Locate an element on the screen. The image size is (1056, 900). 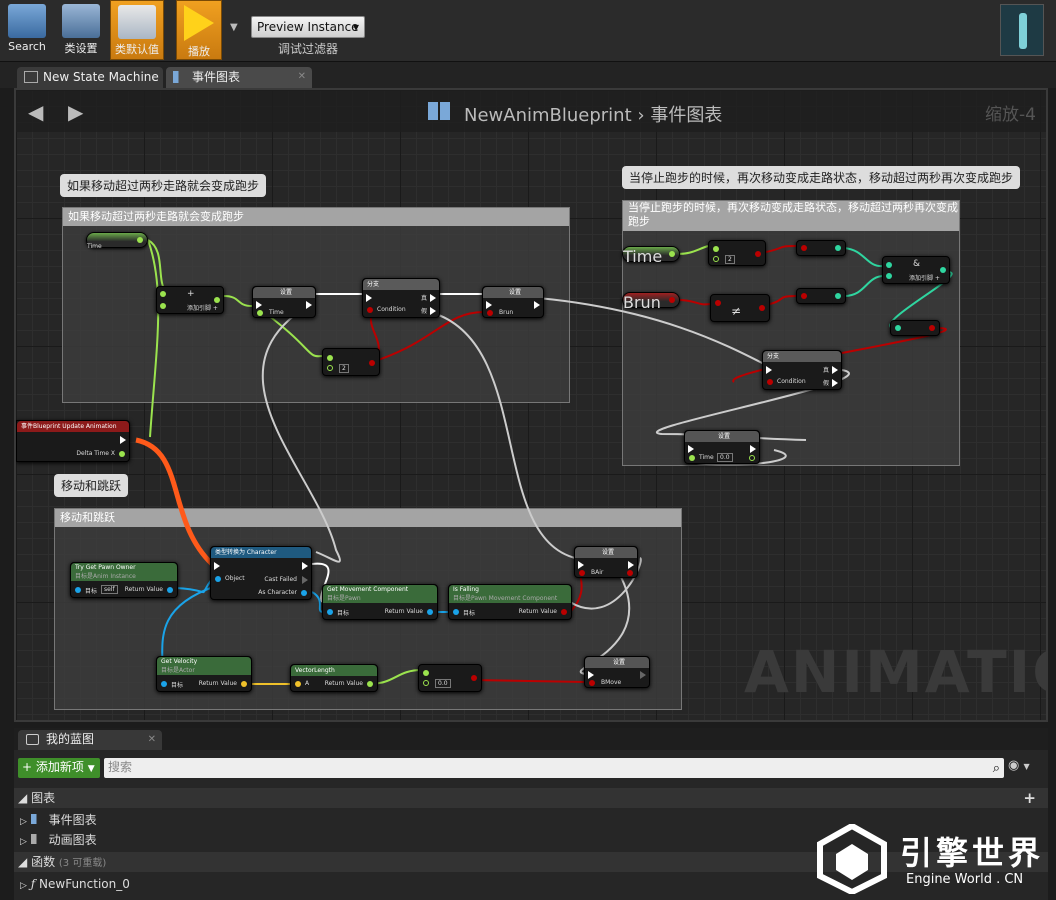
tab-state-machine: New State Machine is located at coordinates (90, 78).